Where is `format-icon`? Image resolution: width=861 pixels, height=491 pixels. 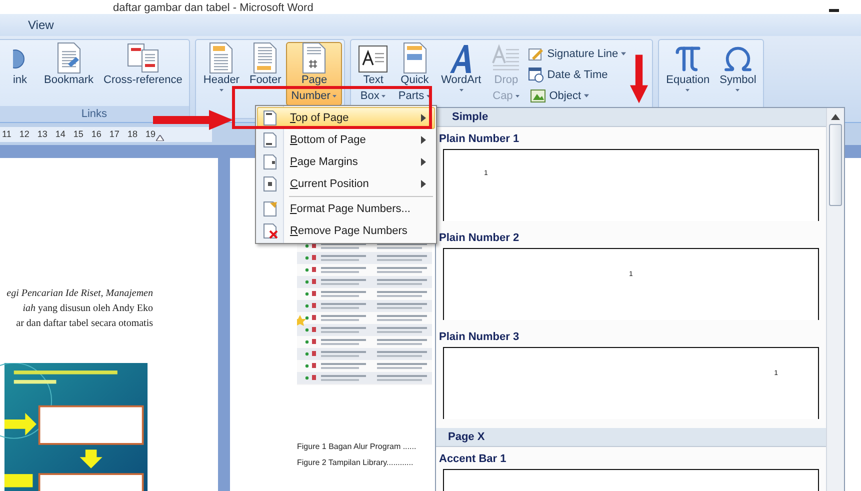 format-icon is located at coordinates (270, 209).